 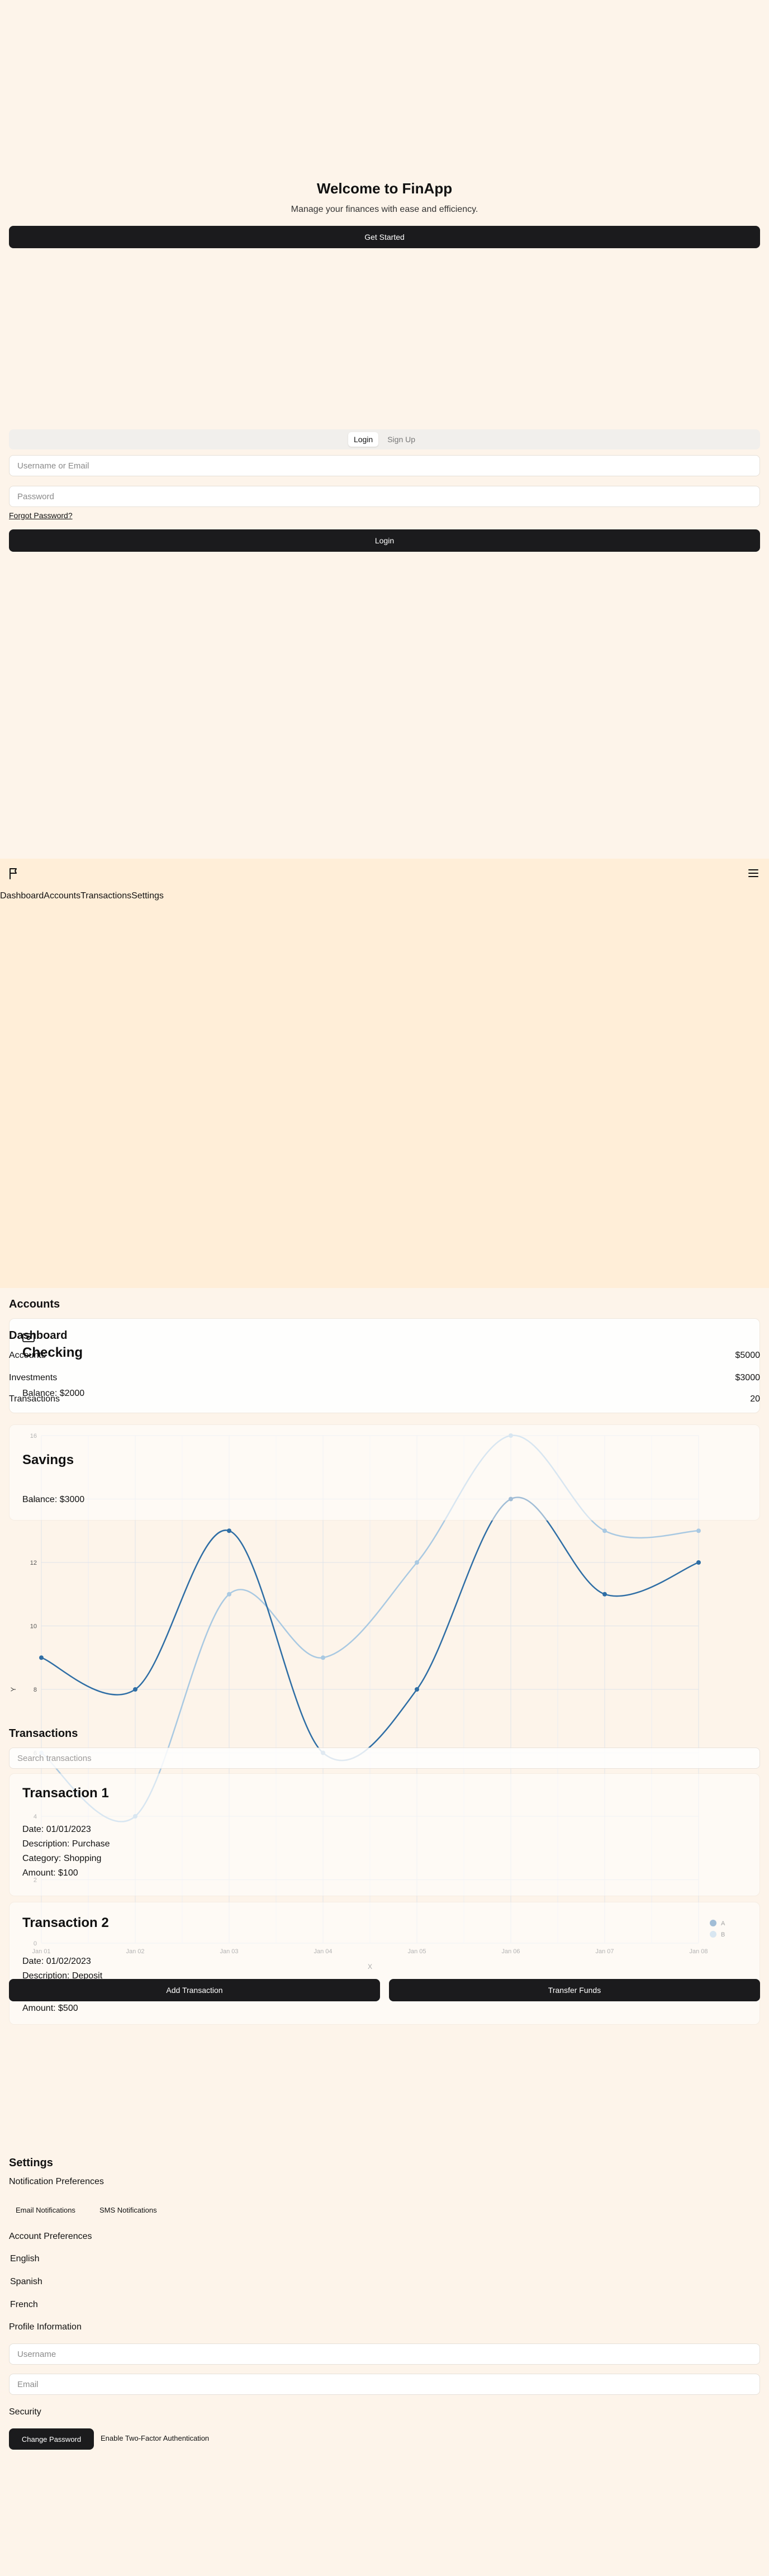 What do you see at coordinates (52, 2439) in the screenshot?
I see `change-password-button: Change Password` at bounding box center [52, 2439].